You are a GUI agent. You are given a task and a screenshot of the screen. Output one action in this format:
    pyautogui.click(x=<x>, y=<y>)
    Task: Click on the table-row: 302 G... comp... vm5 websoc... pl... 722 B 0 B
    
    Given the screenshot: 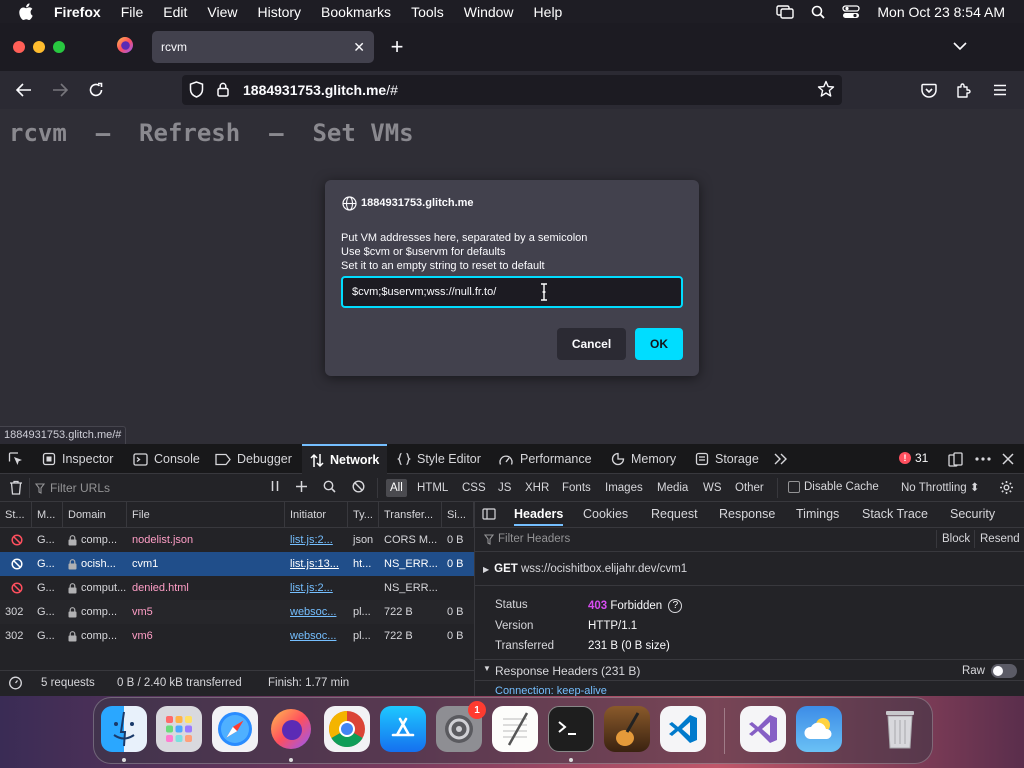 What is the action you would take?
    pyautogui.click(x=237, y=612)
    